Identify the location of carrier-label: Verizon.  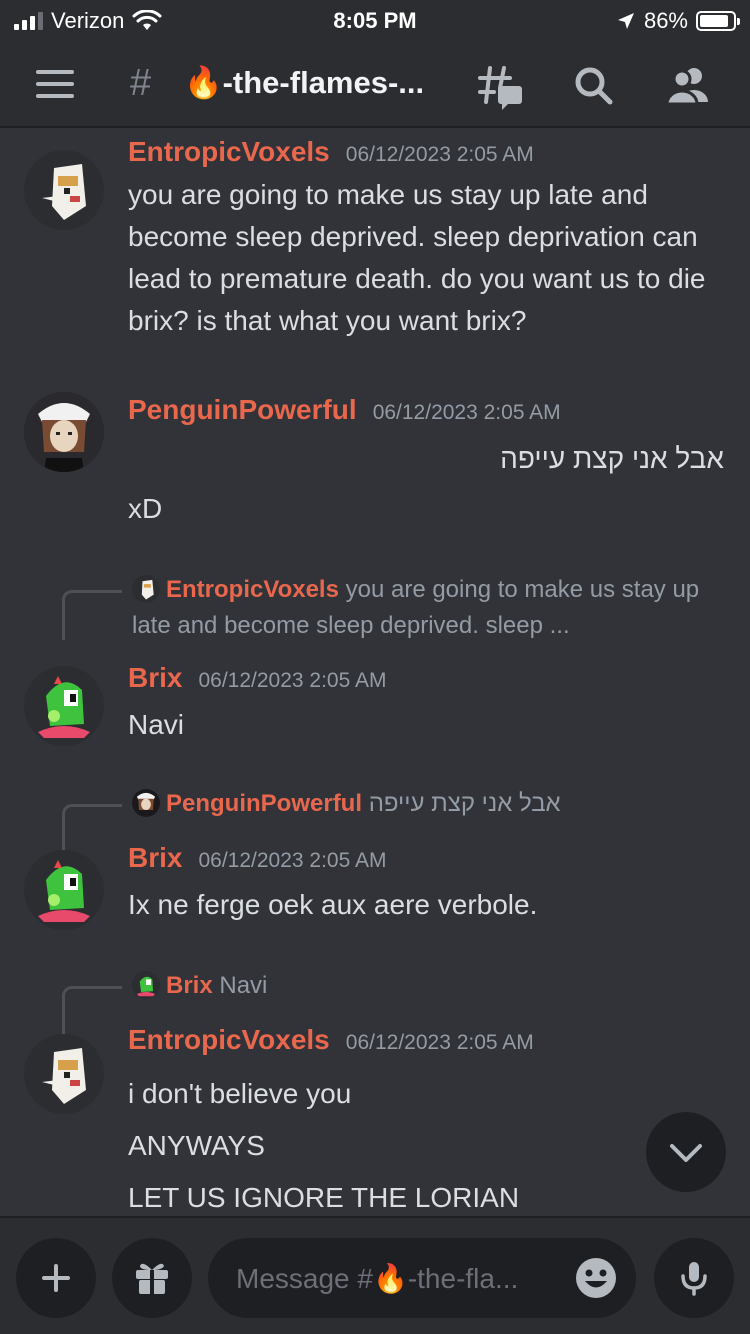
(88, 20).